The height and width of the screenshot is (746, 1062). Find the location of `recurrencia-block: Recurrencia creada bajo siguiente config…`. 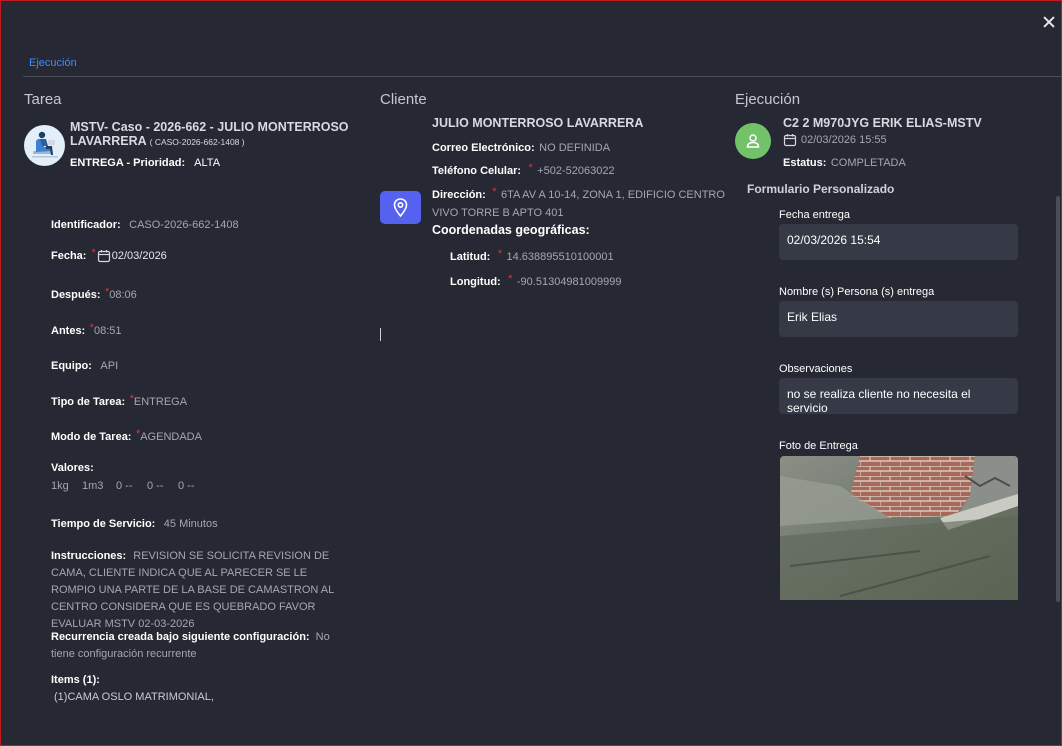

recurrencia-block: Recurrencia creada bajo siguiente config… is located at coordinates (201, 646).